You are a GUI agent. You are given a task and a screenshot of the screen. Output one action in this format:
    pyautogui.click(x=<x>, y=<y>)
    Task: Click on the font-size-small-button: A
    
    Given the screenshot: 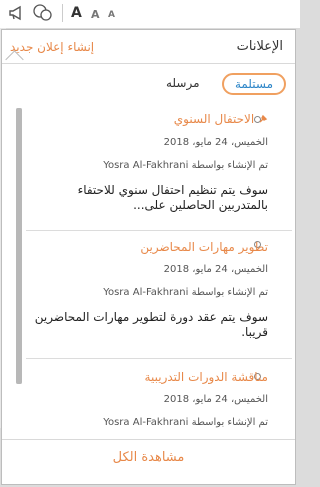 What is the action you would take?
    pyautogui.click(x=111, y=15)
    